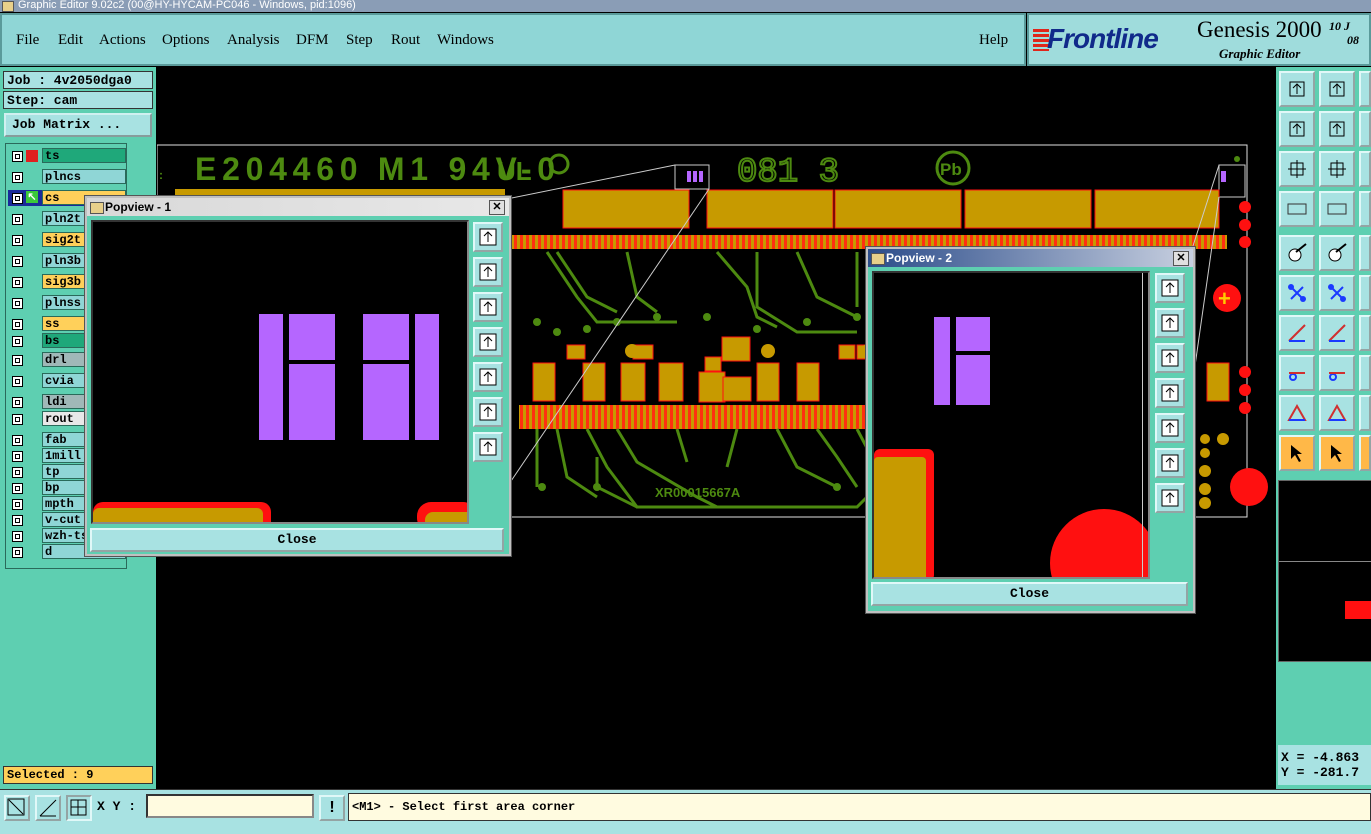  What do you see at coordinates (359, 40) in the screenshot?
I see `menu-step: Step` at bounding box center [359, 40].